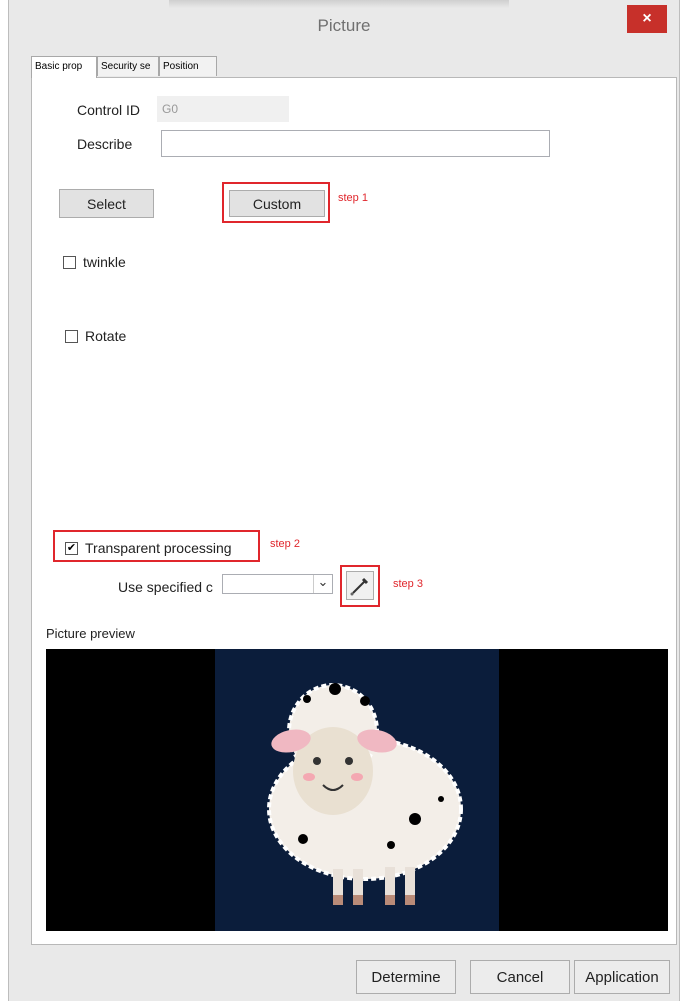 The height and width of the screenshot is (1001, 680). I want to click on application-button: Application, so click(622, 977).